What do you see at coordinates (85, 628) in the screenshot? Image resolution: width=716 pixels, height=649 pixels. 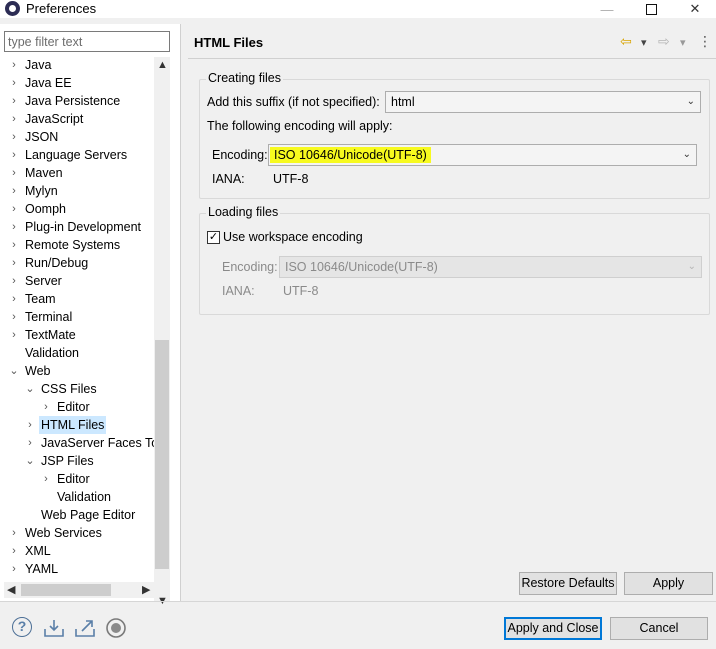 I see `export-icon` at bounding box center [85, 628].